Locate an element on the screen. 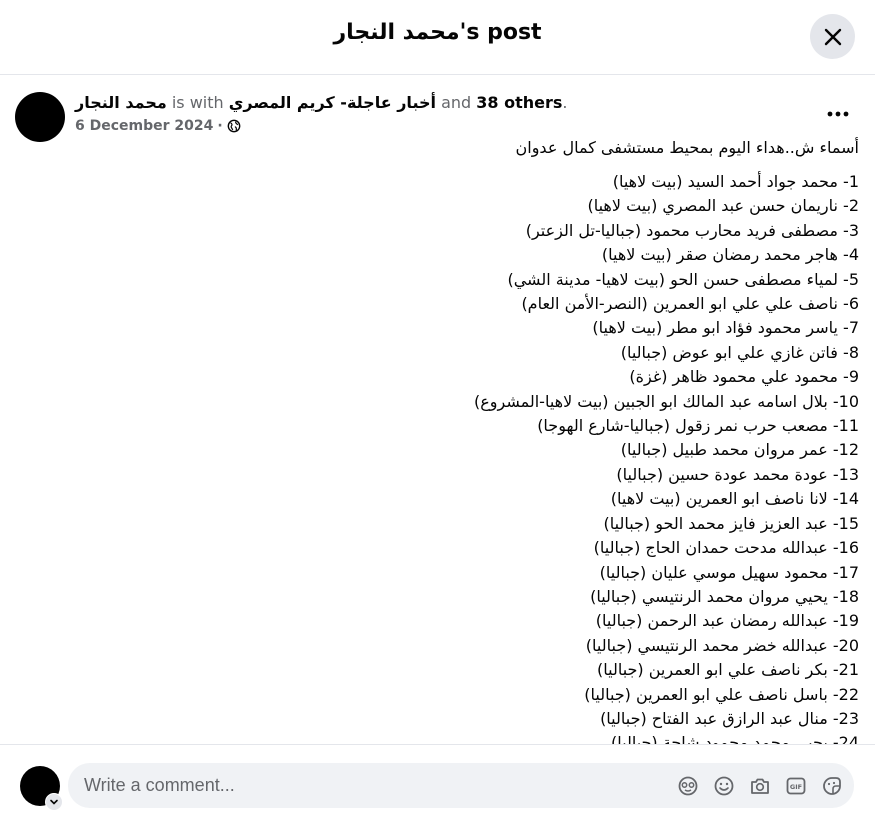  close-icon is located at coordinates (832, 36).